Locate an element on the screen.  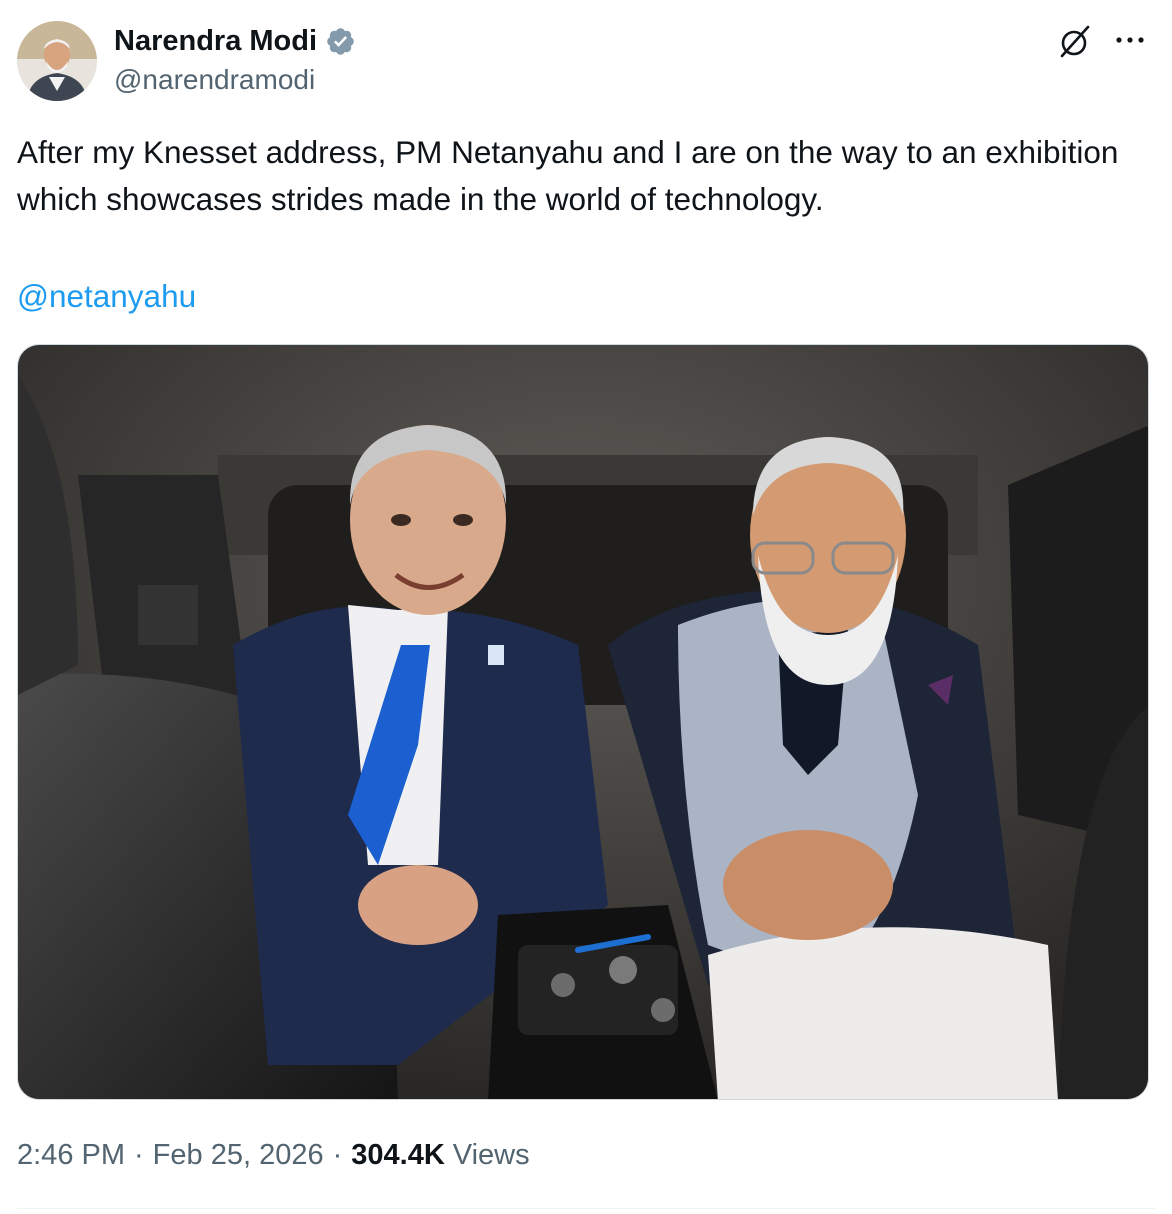
views-count: 304.4K is located at coordinates (398, 1155).